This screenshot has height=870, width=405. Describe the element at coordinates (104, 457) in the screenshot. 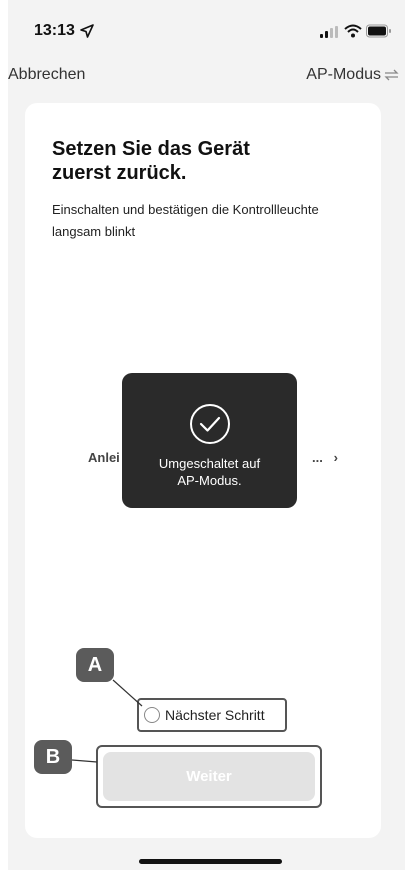

I see `instructions-link-label: Anlei` at that location.